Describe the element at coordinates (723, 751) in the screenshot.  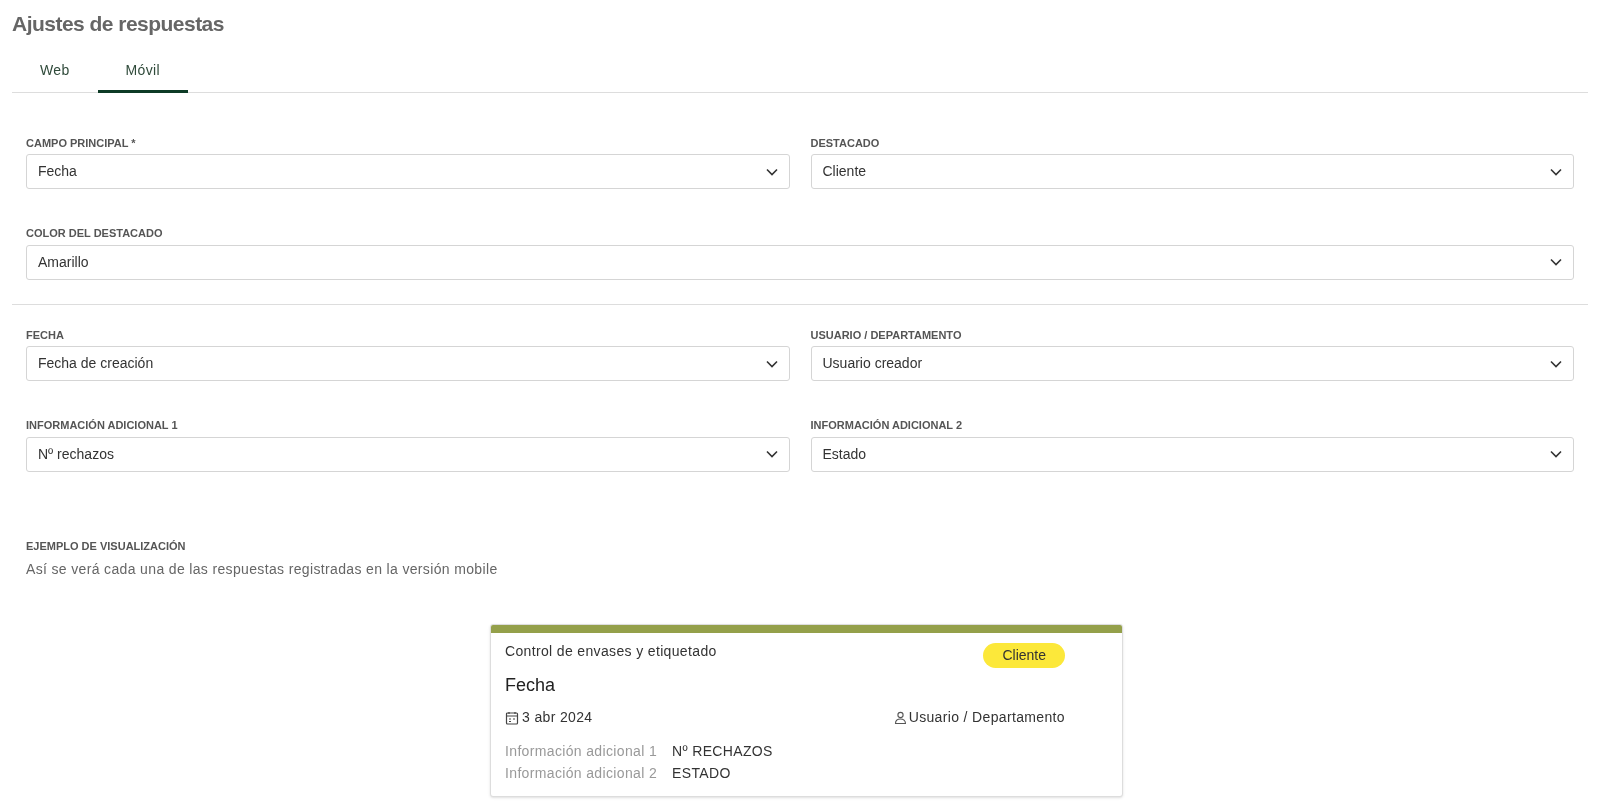
I see `info-value: Nº RECHAZOS` at that location.